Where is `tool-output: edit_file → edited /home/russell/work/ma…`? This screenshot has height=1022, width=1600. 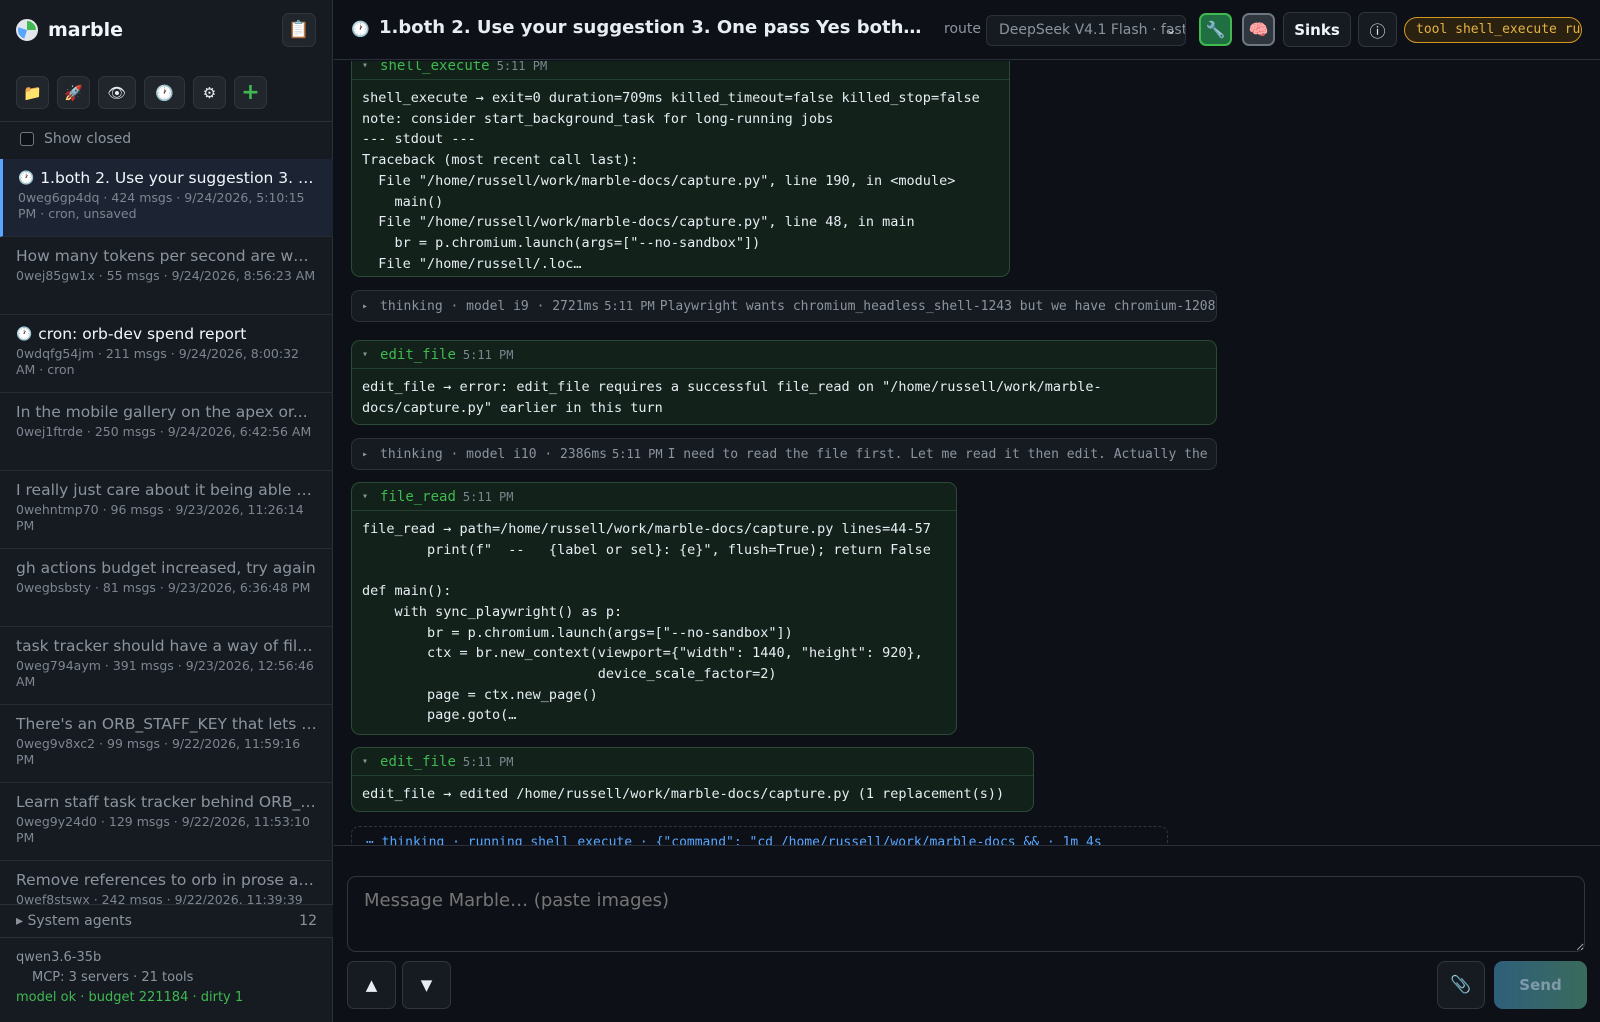 tool-output: edit_file → edited /home/russell/work/ma… is located at coordinates (683, 794).